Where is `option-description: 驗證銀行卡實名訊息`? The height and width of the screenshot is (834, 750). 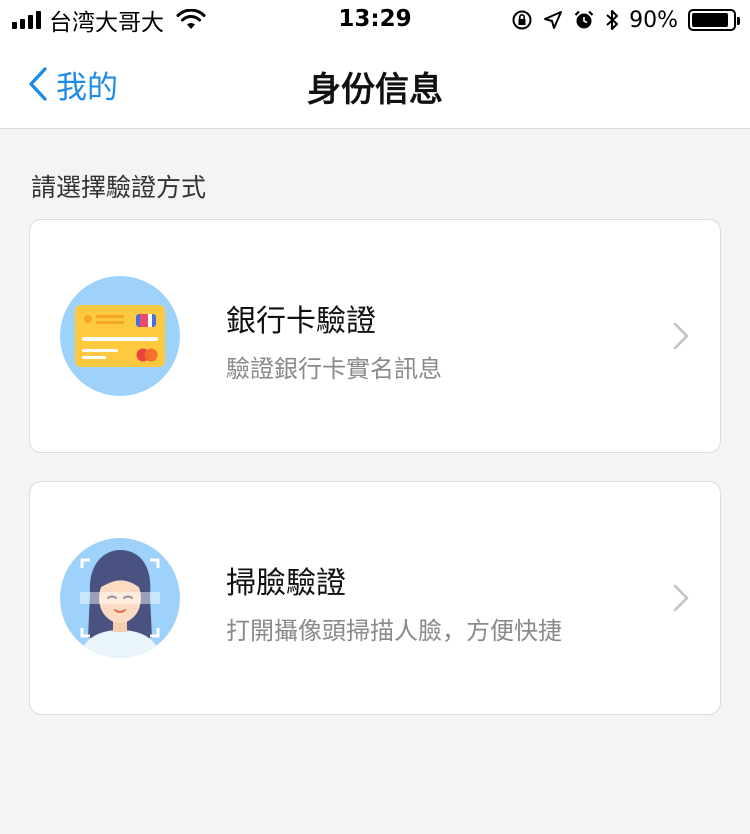 option-description: 驗證銀行卡實名訊息 is located at coordinates (334, 369).